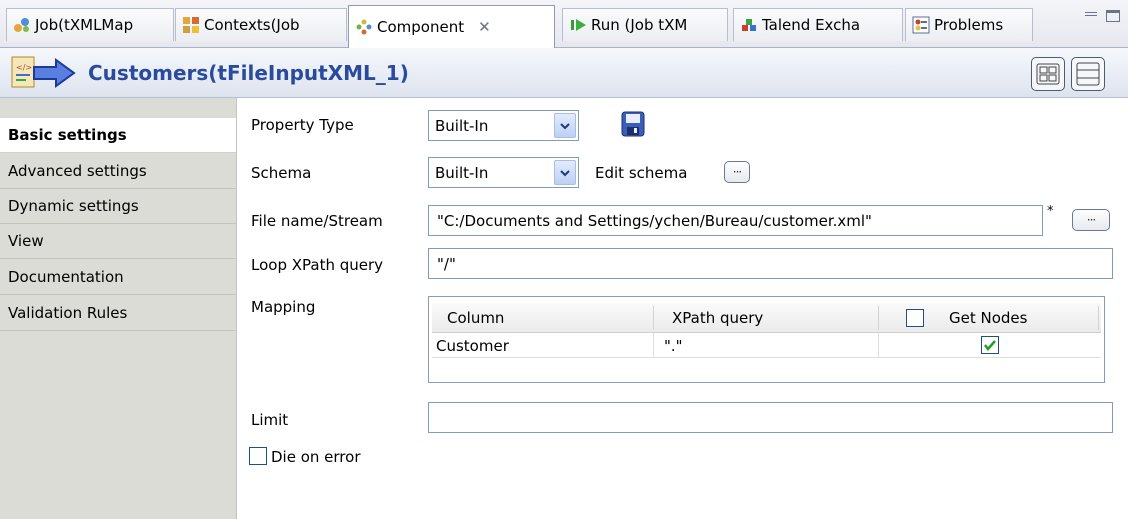  I want to click on tab-label: Job(tXMLMap, so click(84, 25).